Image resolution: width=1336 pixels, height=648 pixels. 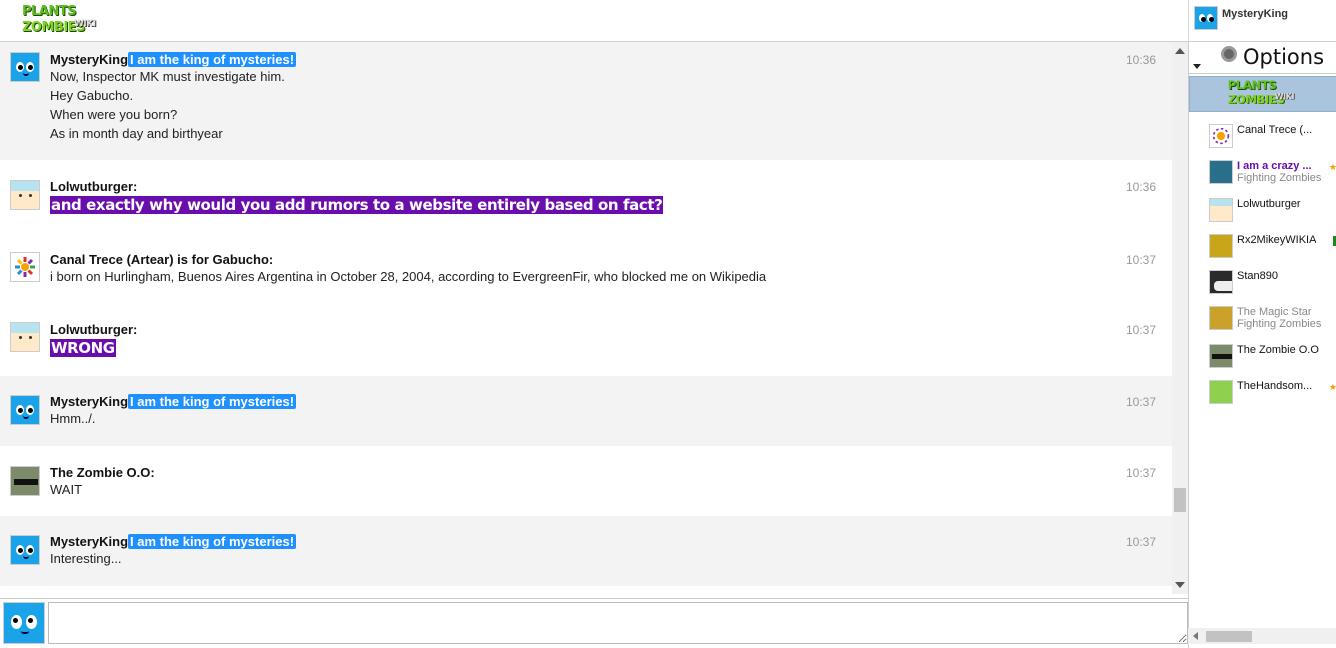 What do you see at coordinates (102, 472) in the screenshot?
I see `message-username: The Zombie O.O:` at bounding box center [102, 472].